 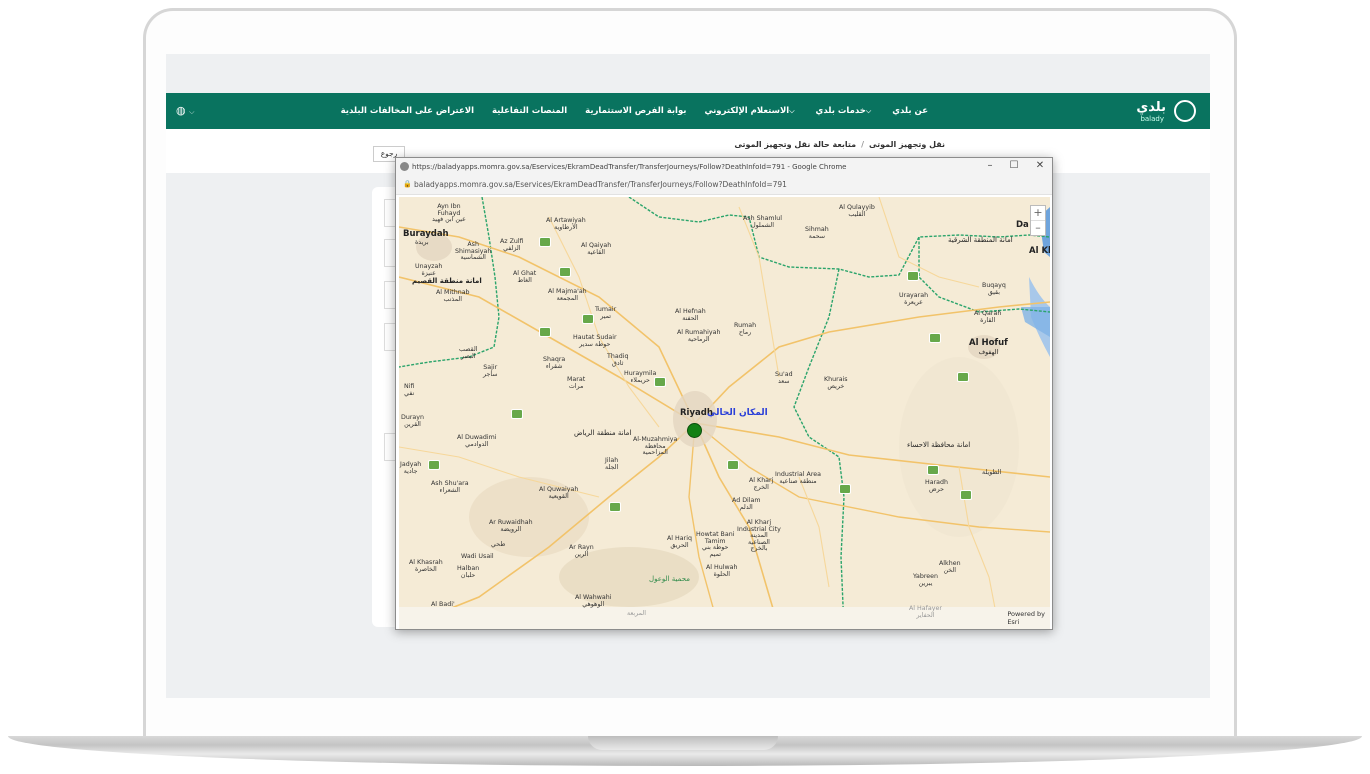 What do you see at coordinates (992, 472) in the screenshot?
I see `map-label: الطويلة` at bounding box center [992, 472].